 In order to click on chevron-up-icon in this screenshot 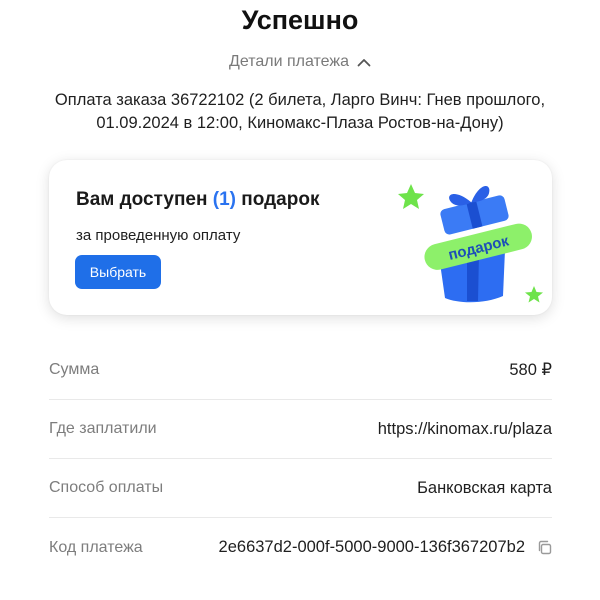, I will do `click(364, 62)`.